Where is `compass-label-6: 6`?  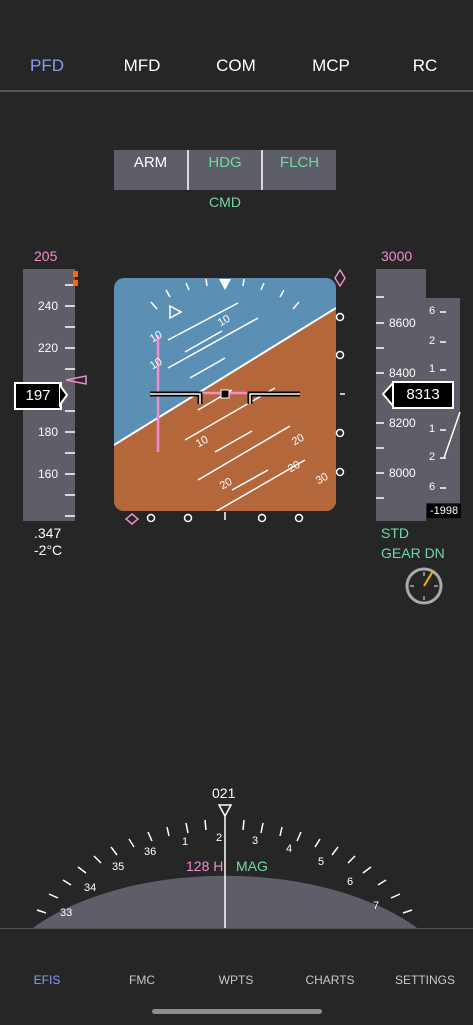 compass-label-6: 6 is located at coordinates (350, 882).